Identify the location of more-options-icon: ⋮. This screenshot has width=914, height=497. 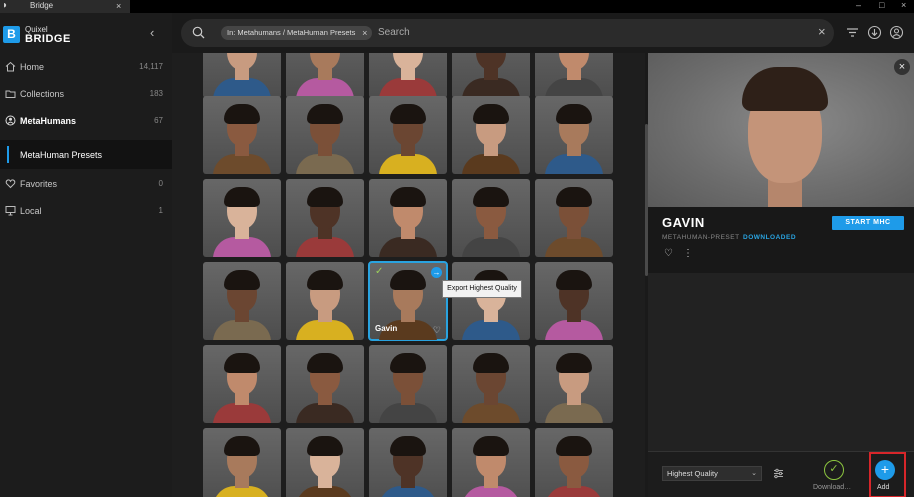
(688, 253).